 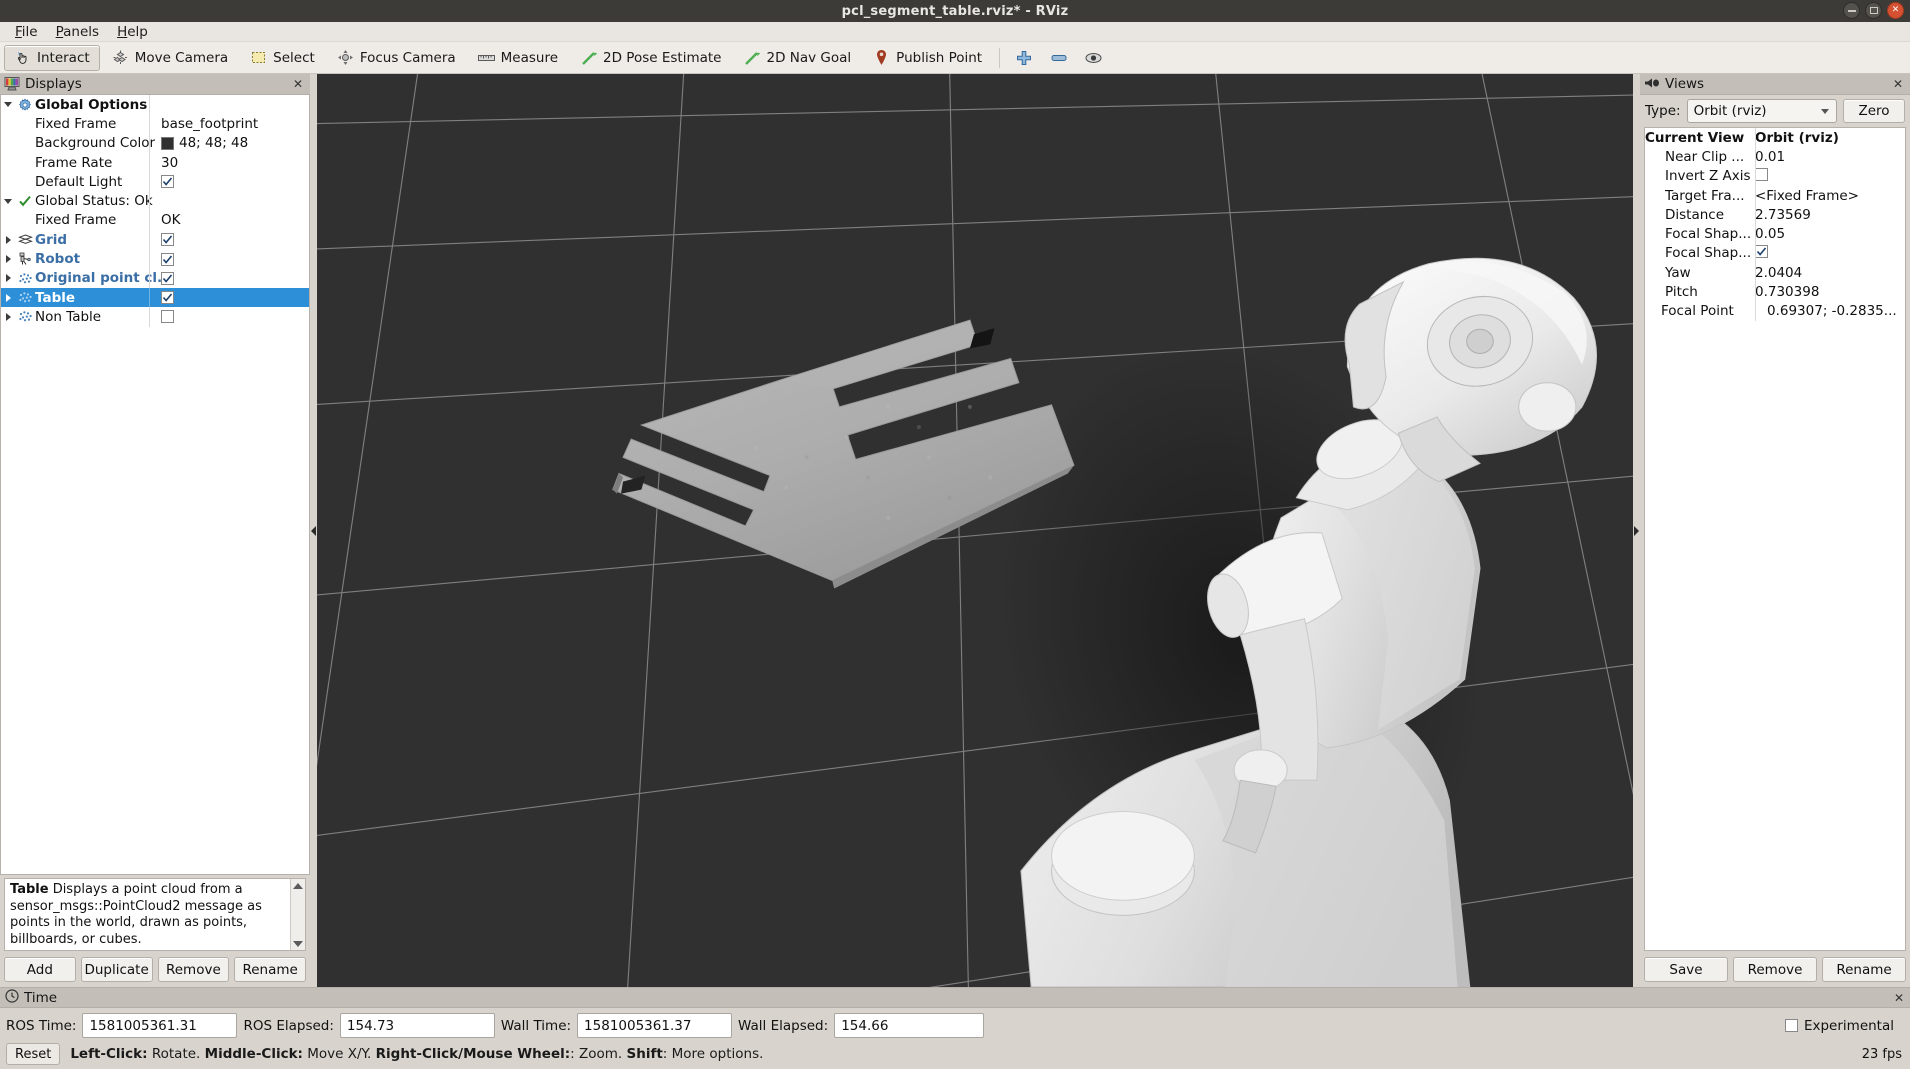 I want to click on tree-row-global-status: Global Status: Ok, so click(x=155, y=201).